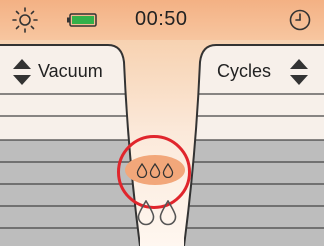 The width and height of the screenshot is (324, 246). I want to click on clock-time: 00:50, so click(161, 19).